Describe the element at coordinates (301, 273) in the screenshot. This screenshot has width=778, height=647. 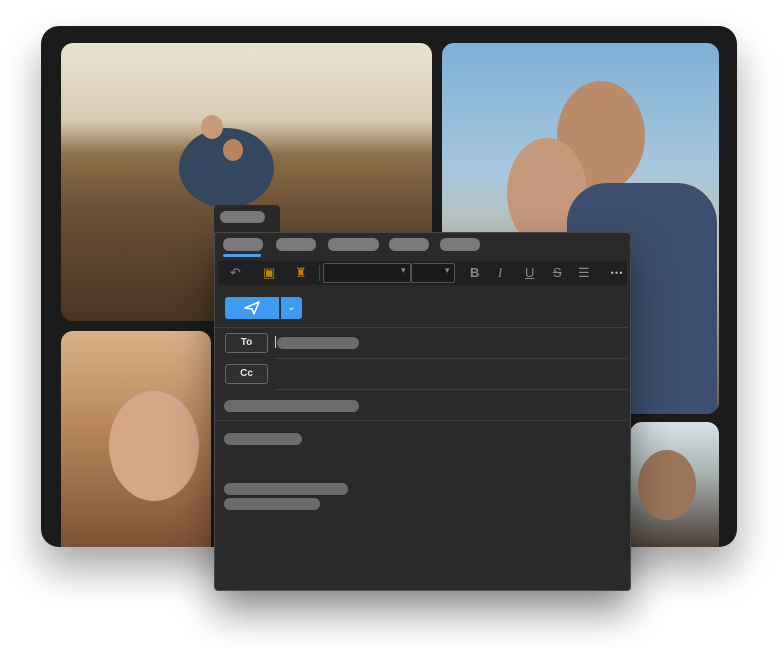
I see `format-painter-icon: ♜` at that location.